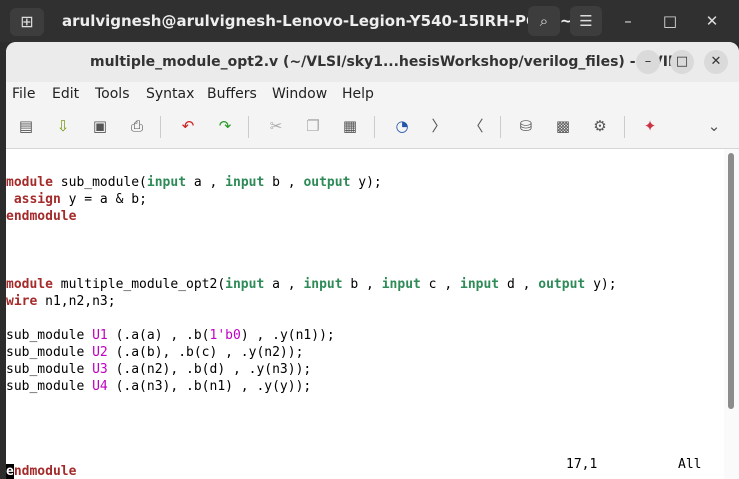 The image size is (739, 479). I want to click on open-file-icon: ▤, so click(26, 126).